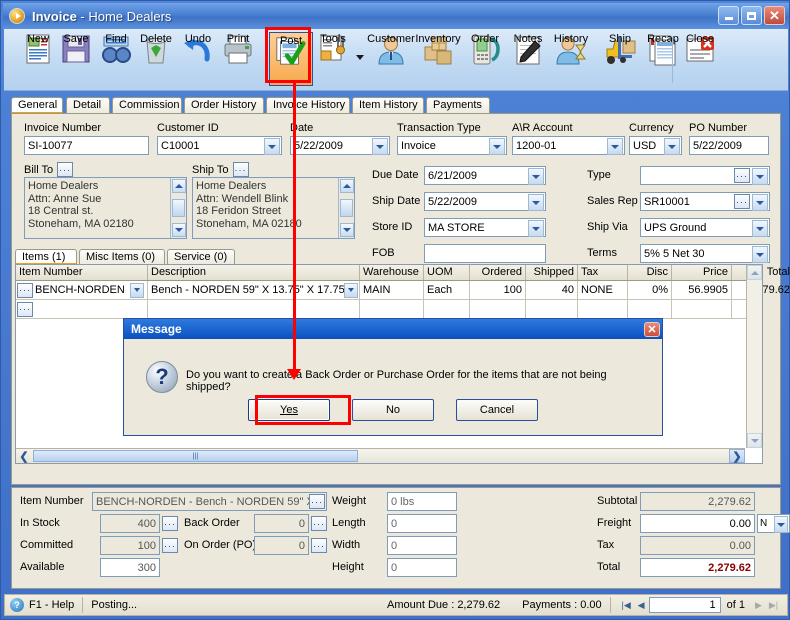 The image size is (790, 620). Describe the element at coordinates (346, 230) in the screenshot. I see `ship-to-scroll-down-icon` at that location.